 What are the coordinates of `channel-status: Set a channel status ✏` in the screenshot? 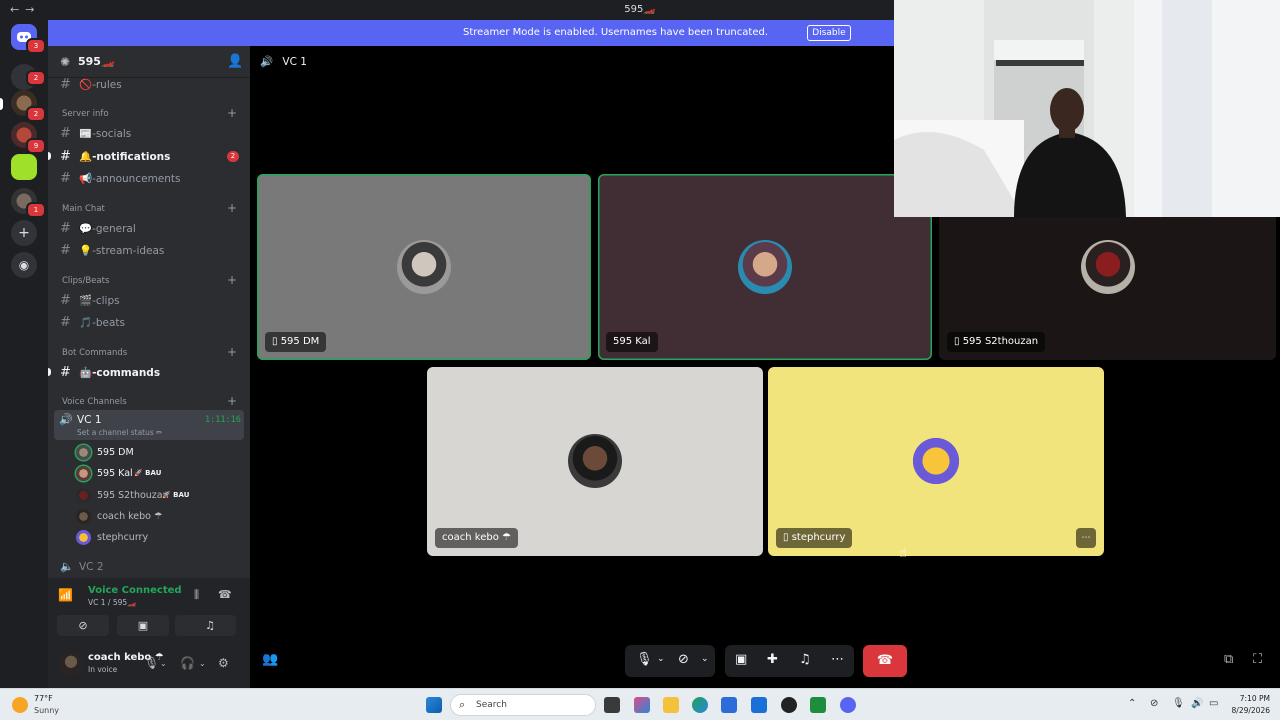 It's located at (119, 432).